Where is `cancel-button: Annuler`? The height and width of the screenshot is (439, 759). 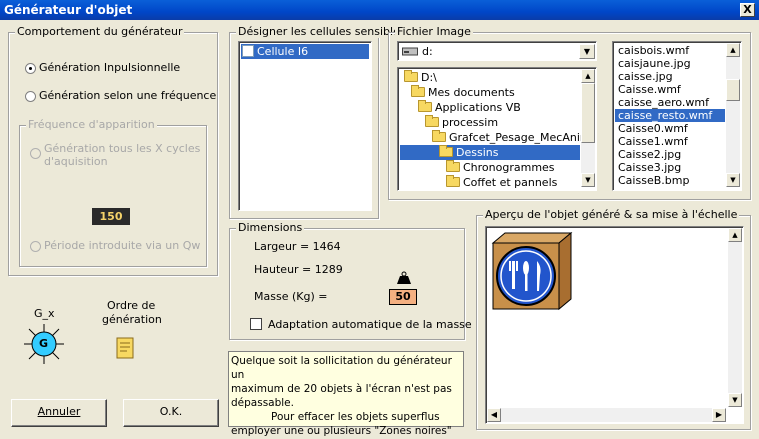
cancel-button: Annuler is located at coordinates (59, 413).